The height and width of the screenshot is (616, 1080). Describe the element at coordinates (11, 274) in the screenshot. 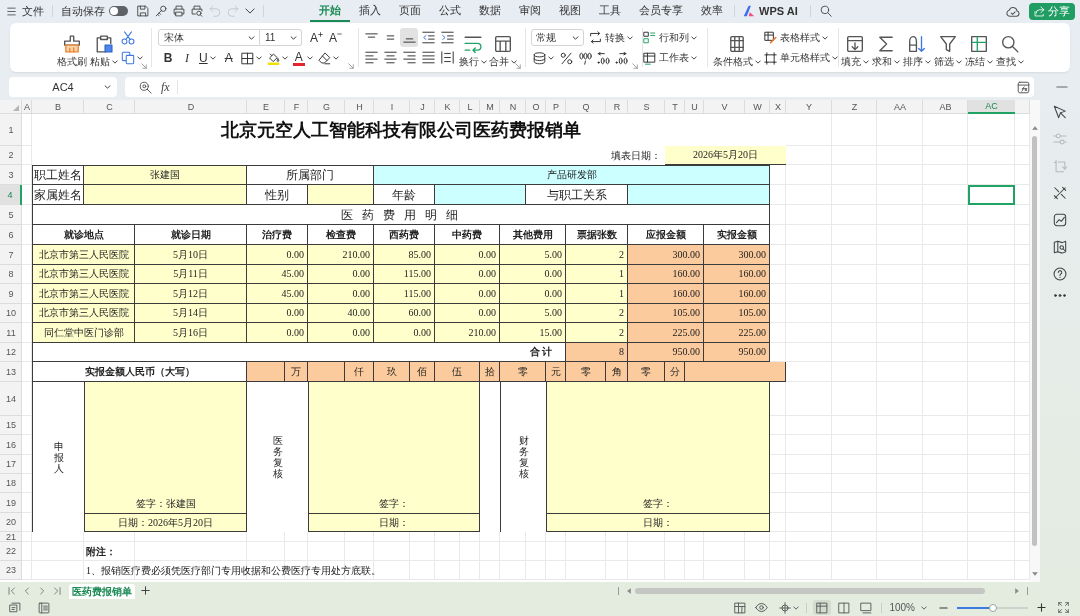

I see `row-header: 8` at that location.